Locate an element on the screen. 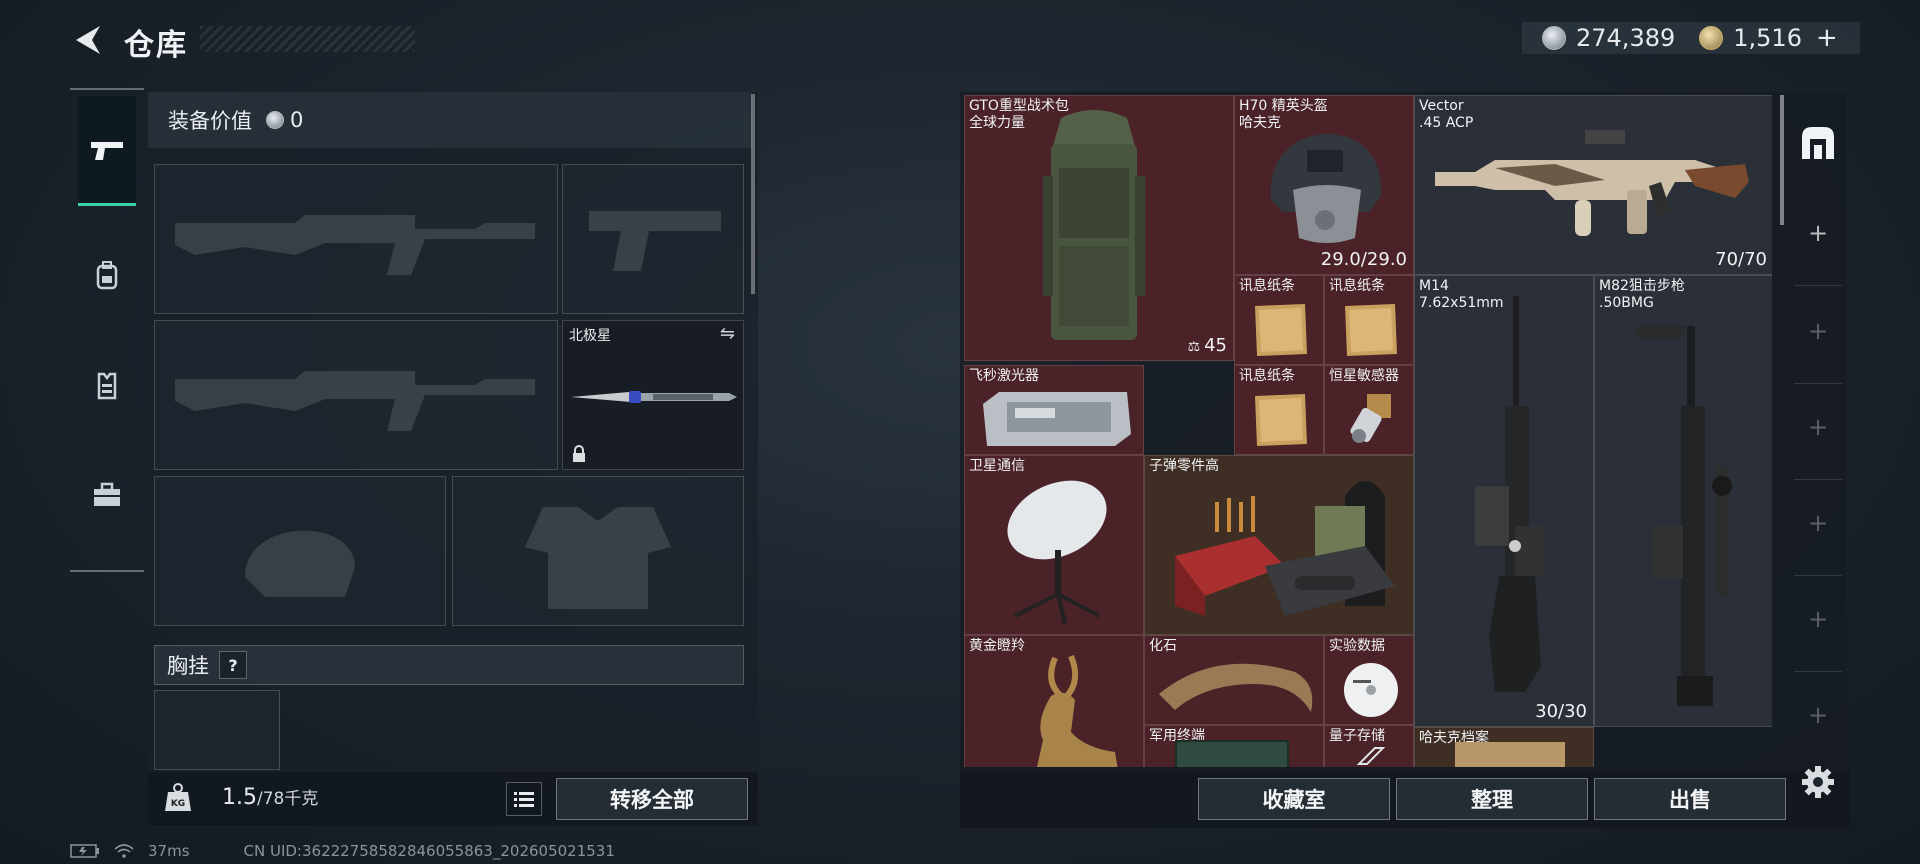 The image size is (1920, 864). equipment-value-header: 装备价值 0 is located at coordinates (450, 120).